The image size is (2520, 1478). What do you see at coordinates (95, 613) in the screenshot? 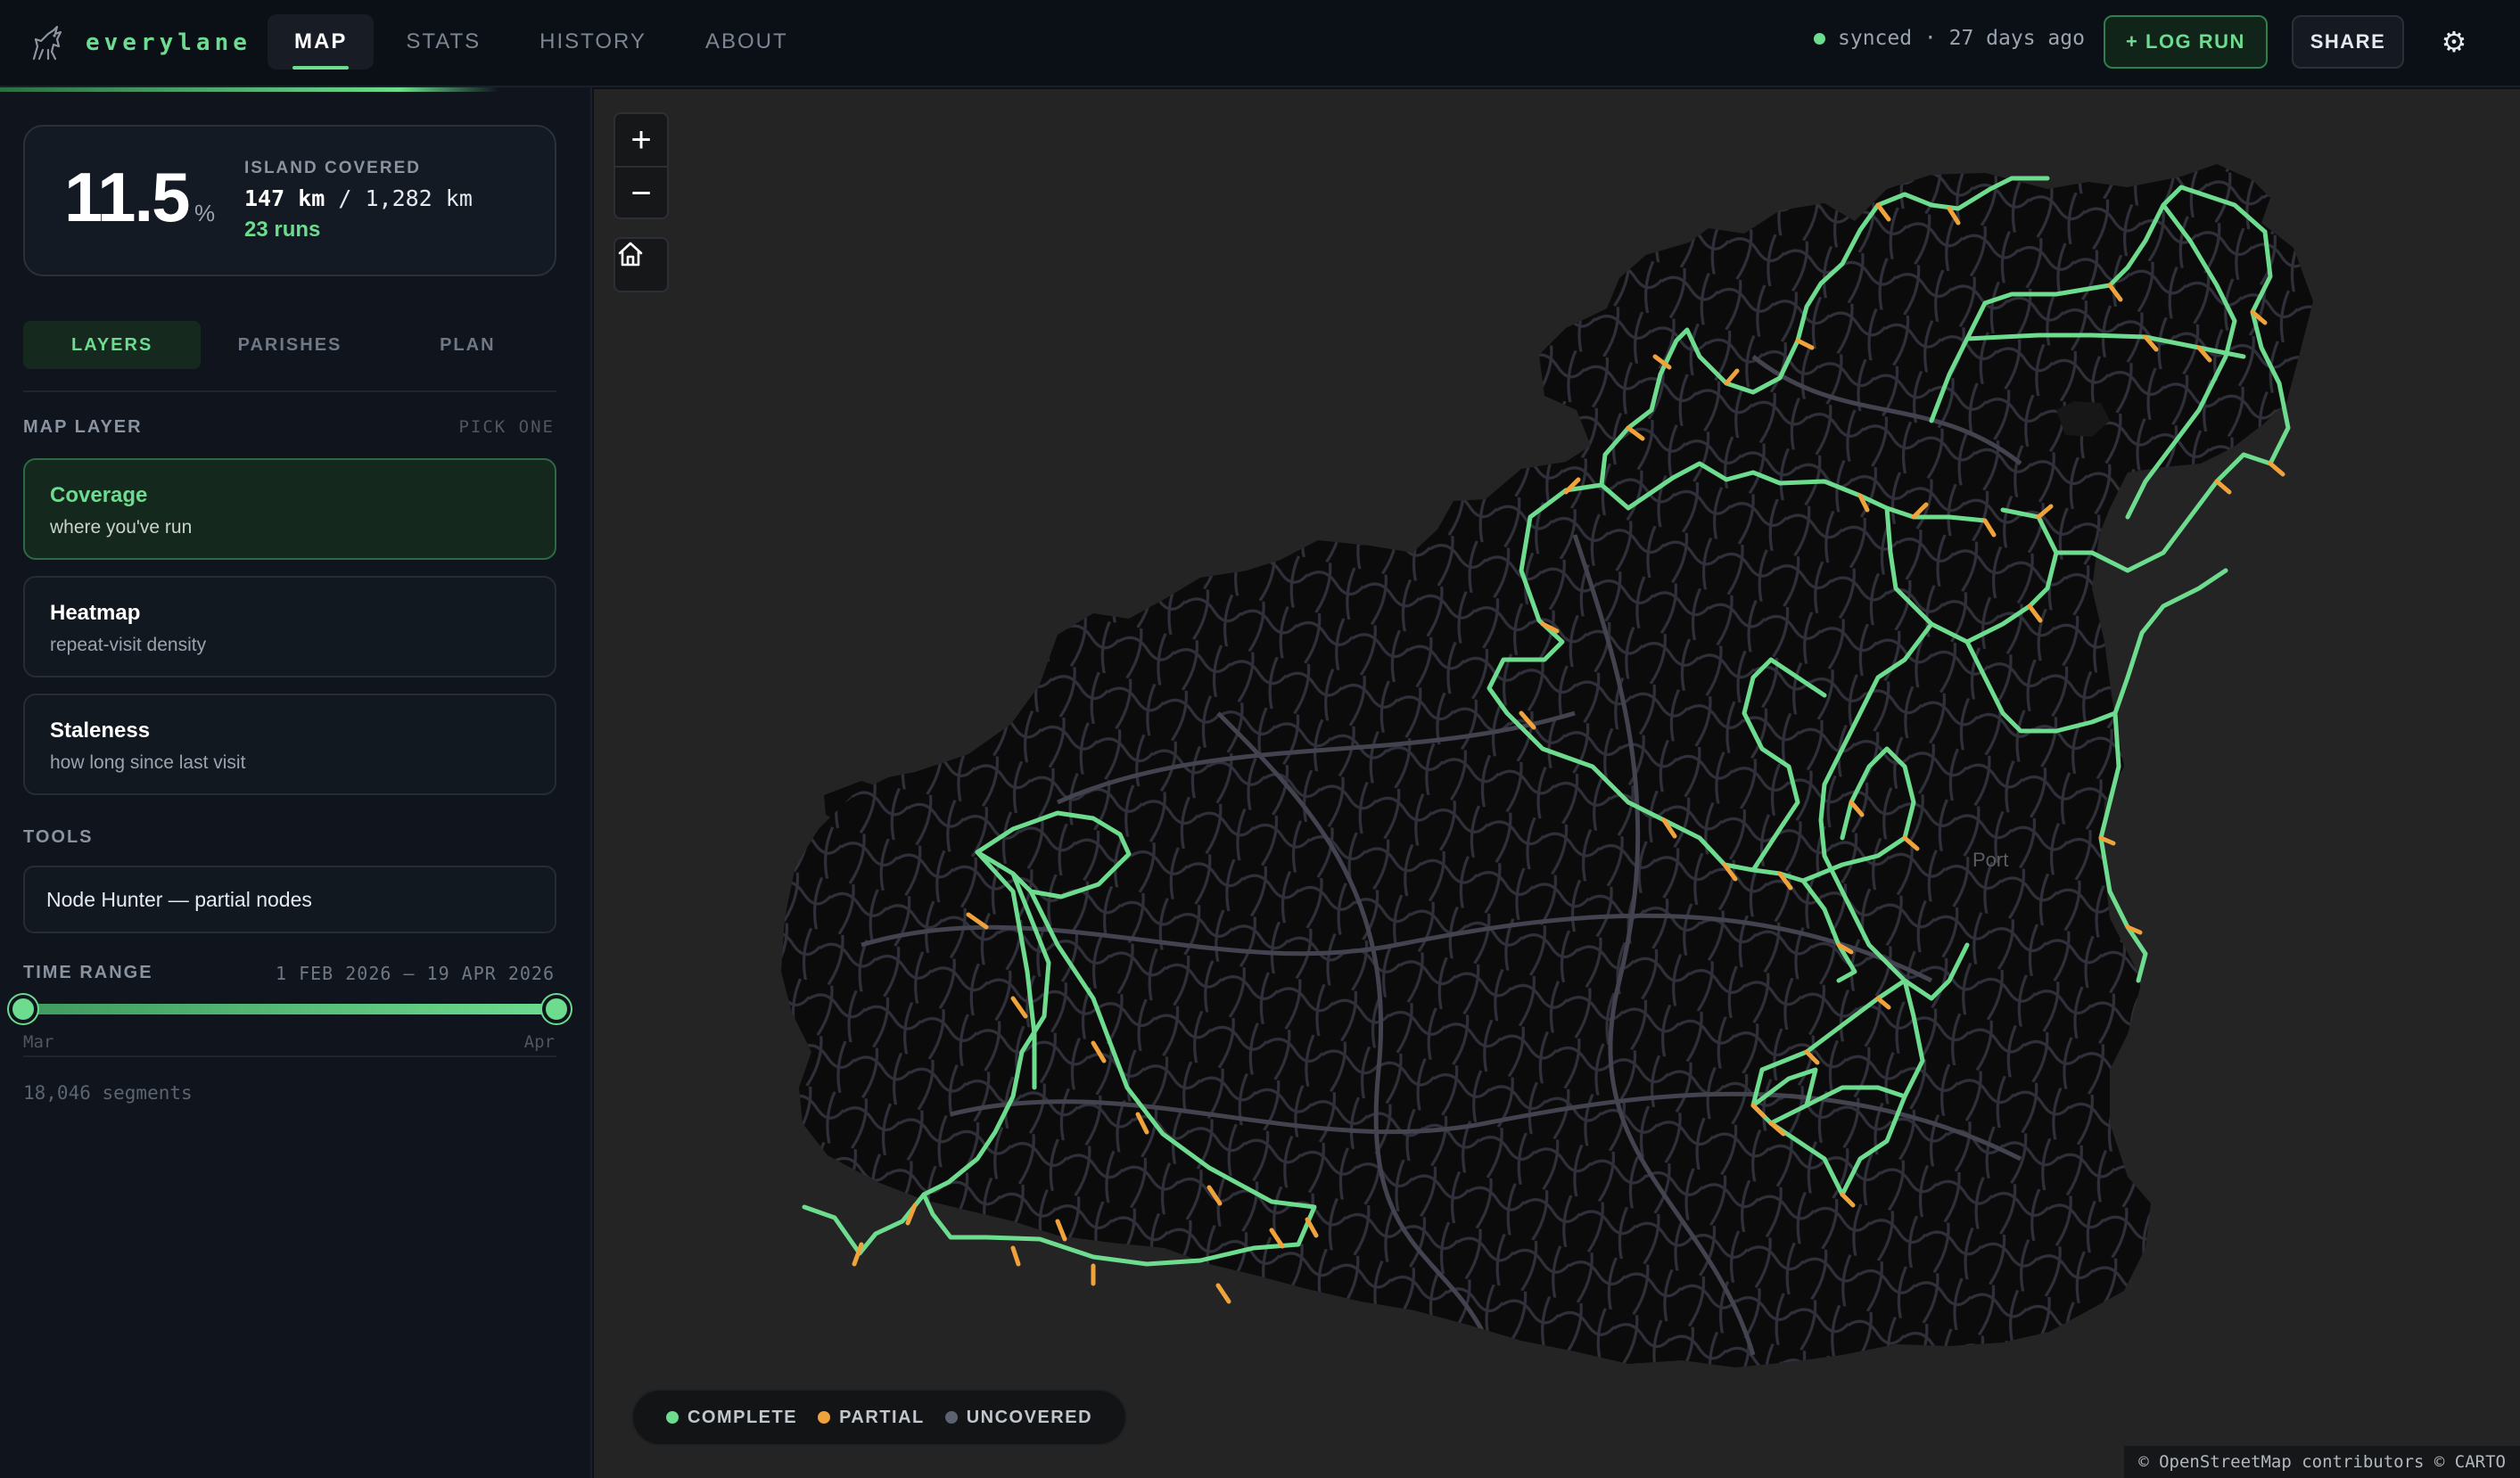
I see `layer-title: Heatmap` at bounding box center [95, 613].